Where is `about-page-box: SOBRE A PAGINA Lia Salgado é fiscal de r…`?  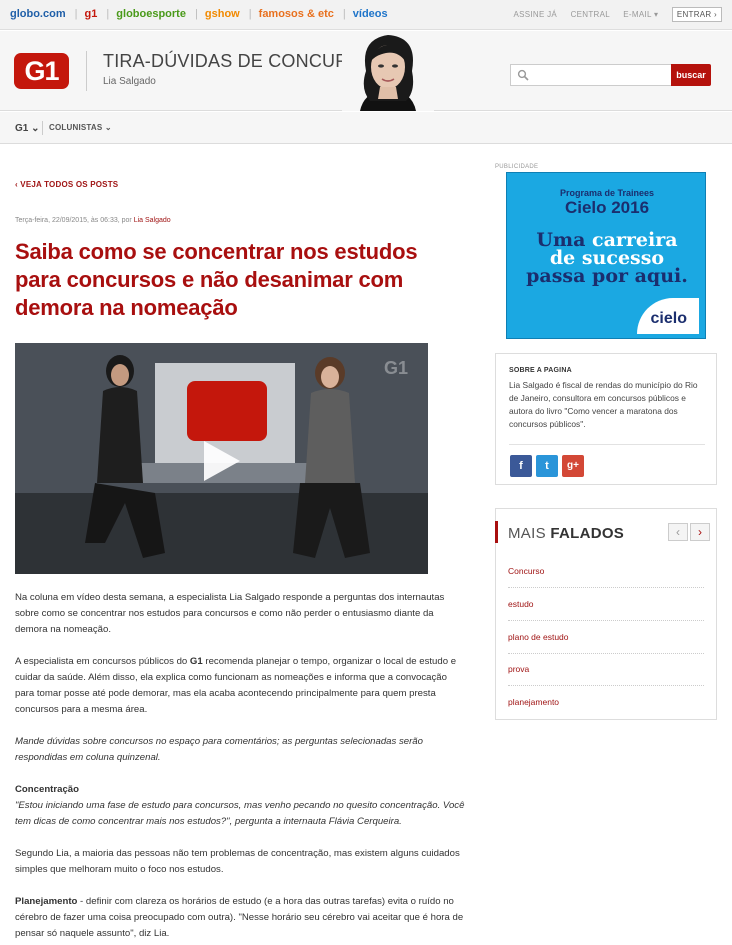 about-page-box: SOBRE A PAGINA Lia Salgado é fiscal de r… is located at coordinates (606, 419).